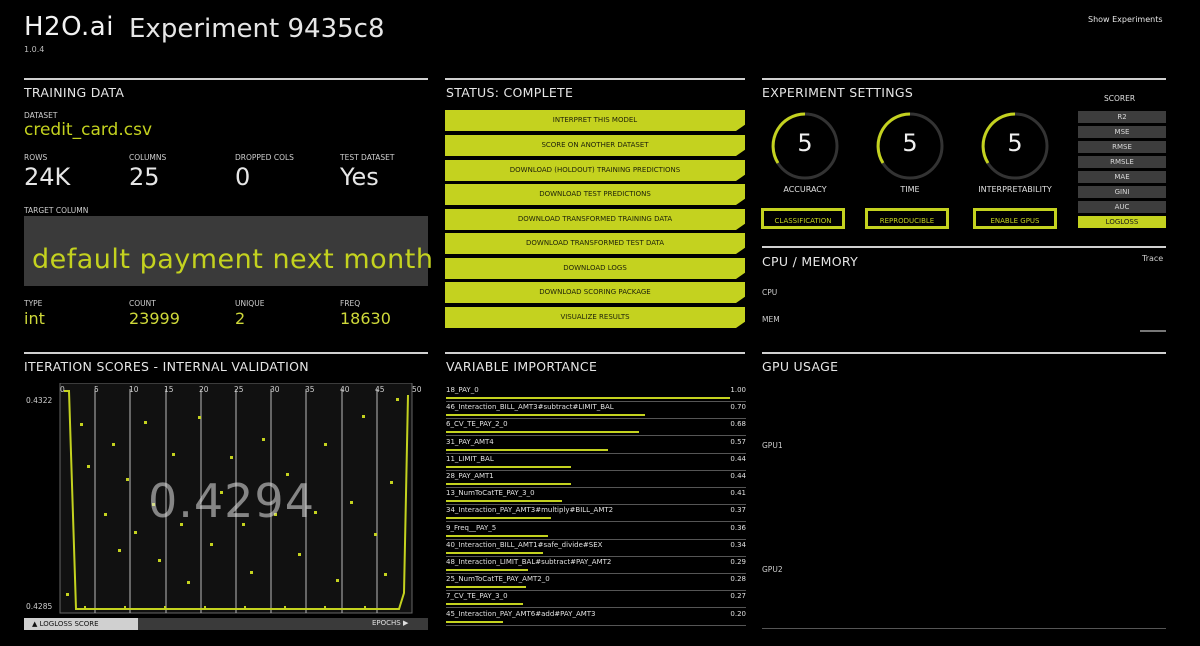  What do you see at coordinates (596, 532) in the screenshot?
I see `variable-importance-row: 9_Freq__PAY_5 0.36` at bounding box center [596, 532].